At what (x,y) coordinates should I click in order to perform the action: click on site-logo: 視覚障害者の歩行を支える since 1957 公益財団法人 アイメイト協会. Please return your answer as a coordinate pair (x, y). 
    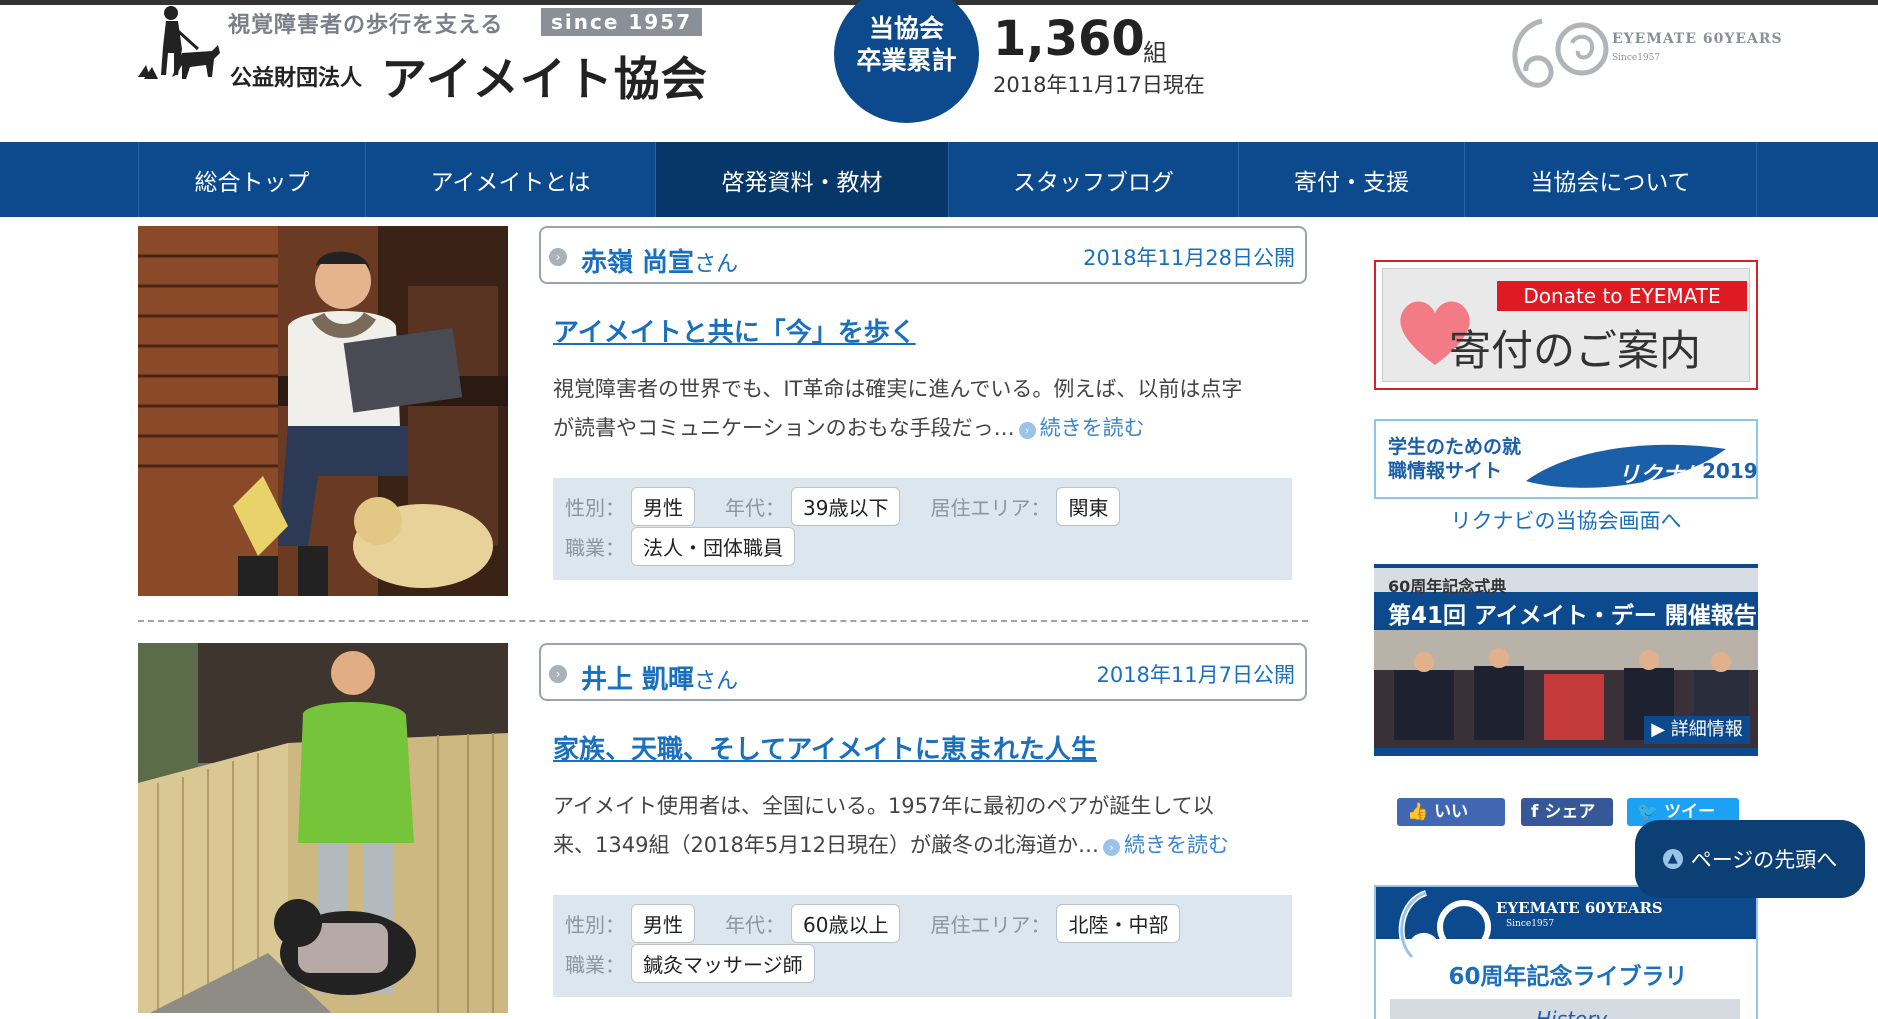
    Looking at the image, I should click on (428, 57).